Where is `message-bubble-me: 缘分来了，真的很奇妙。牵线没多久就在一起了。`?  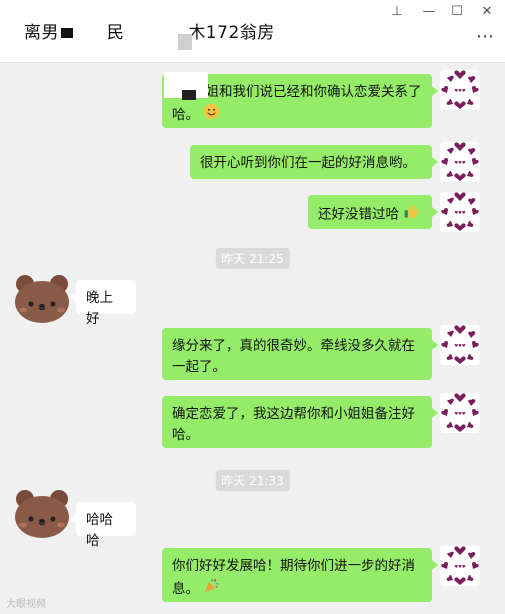 message-bubble-me: 缘分来了，真的很奇妙。牵线没多久就在一起了。 is located at coordinates (300, 354).